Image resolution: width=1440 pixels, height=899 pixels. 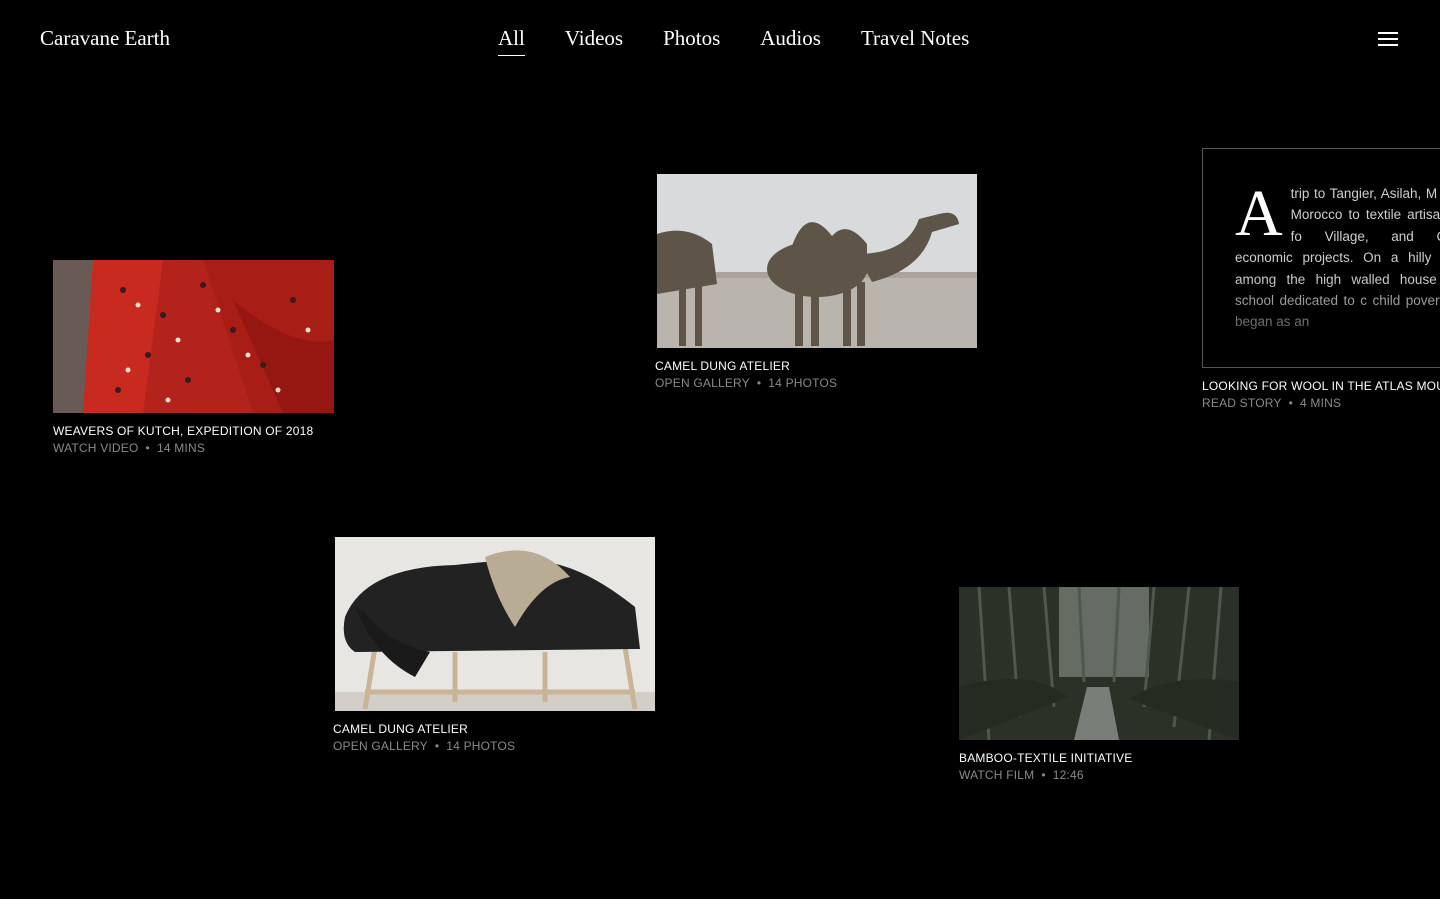 What do you see at coordinates (193, 431) in the screenshot?
I see `card-title: WEAVERS OF KUTCH, EXPEDITION OF 2018` at bounding box center [193, 431].